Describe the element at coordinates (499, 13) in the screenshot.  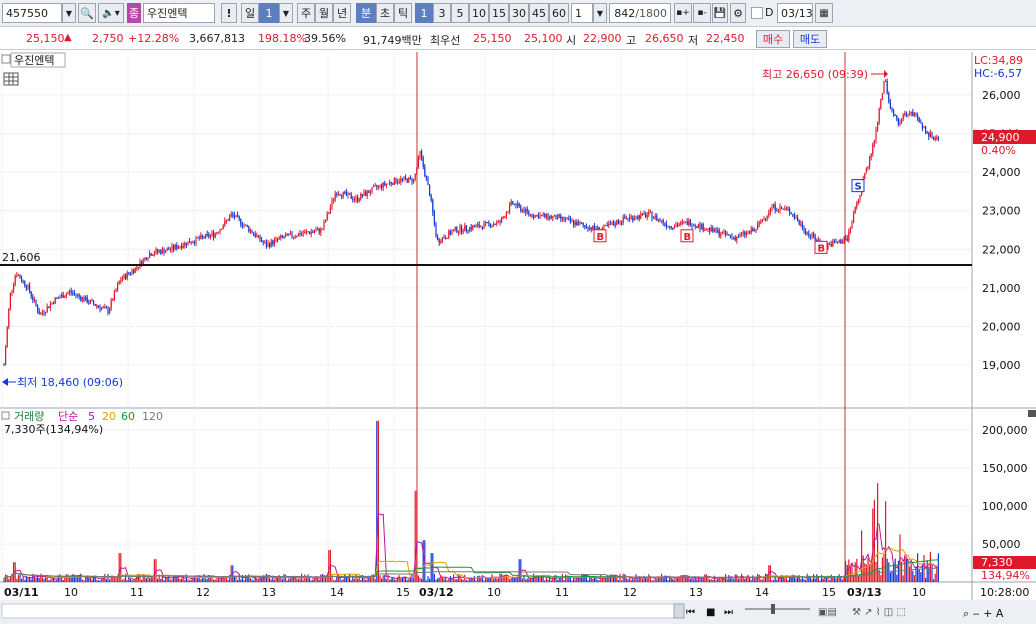
I see `minute-option-15: 15` at that location.